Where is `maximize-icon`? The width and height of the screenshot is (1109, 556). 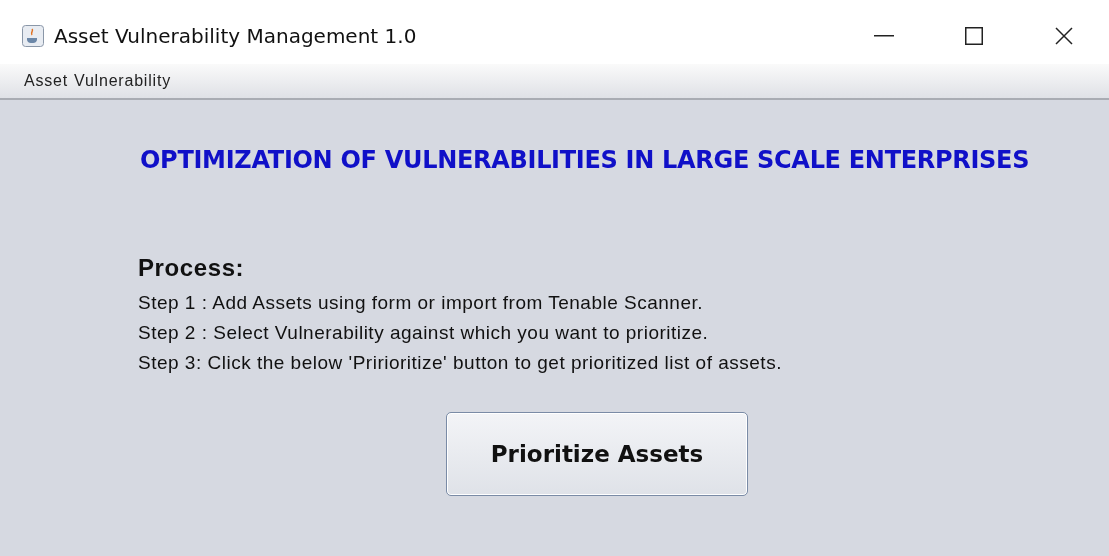
maximize-icon is located at coordinates (974, 36).